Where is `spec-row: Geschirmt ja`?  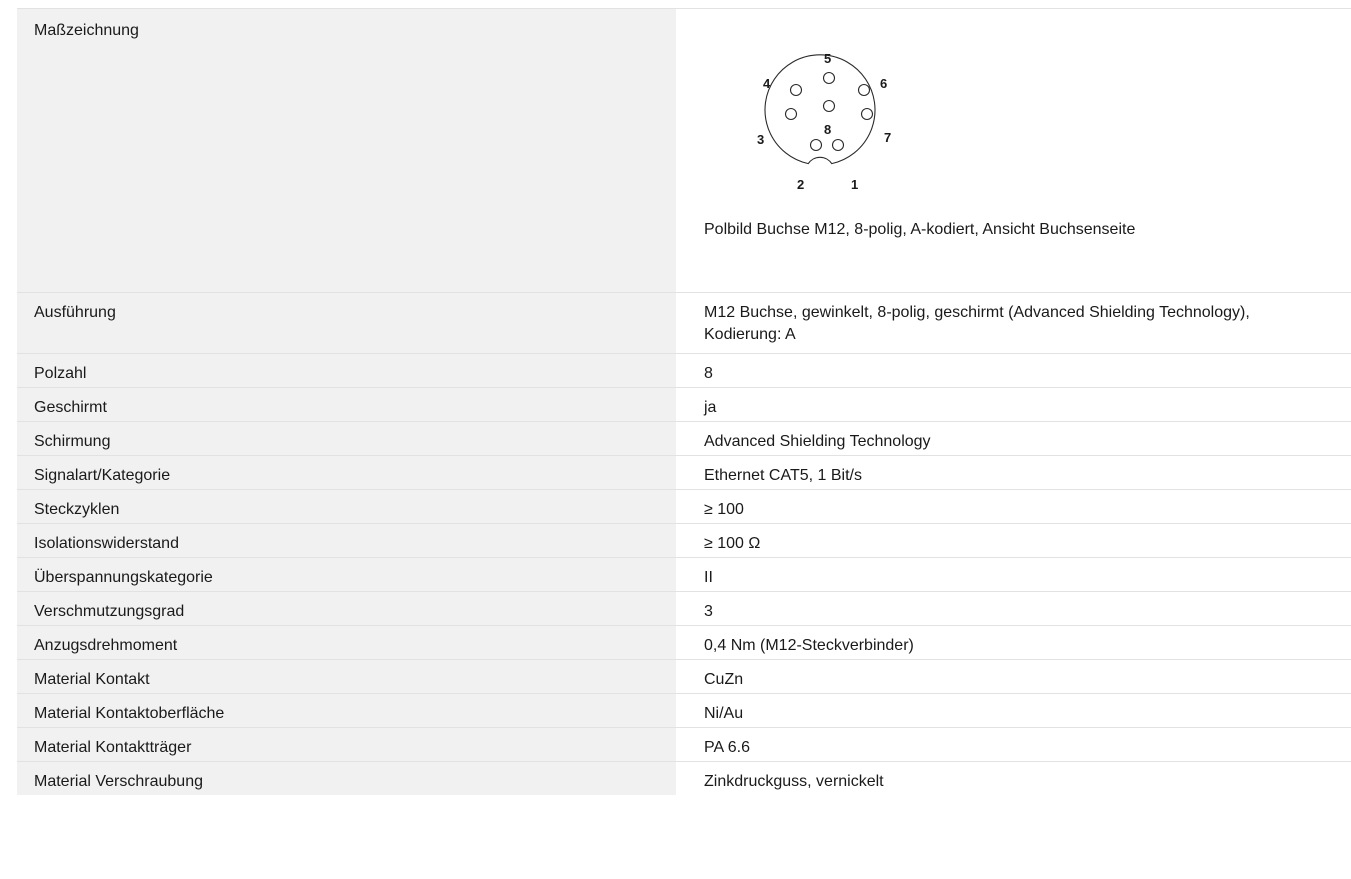 spec-row: Geschirmt ja is located at coordinates (684, 405).